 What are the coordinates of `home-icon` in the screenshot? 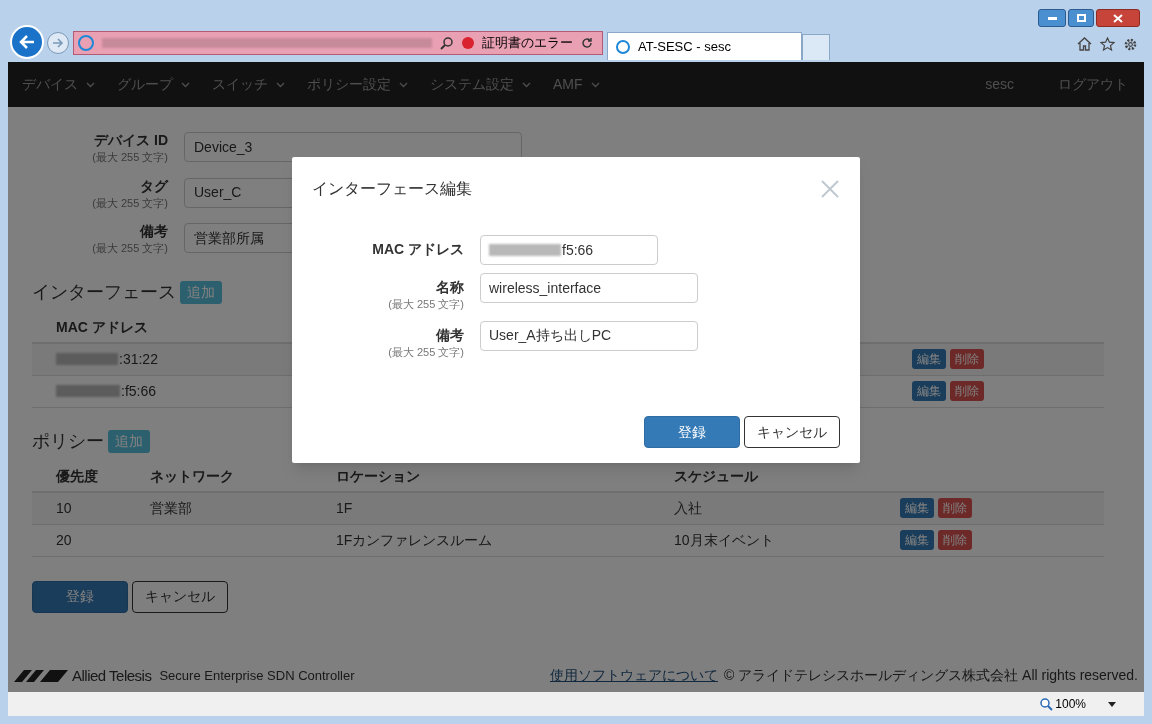 It's located at (1084, 44).